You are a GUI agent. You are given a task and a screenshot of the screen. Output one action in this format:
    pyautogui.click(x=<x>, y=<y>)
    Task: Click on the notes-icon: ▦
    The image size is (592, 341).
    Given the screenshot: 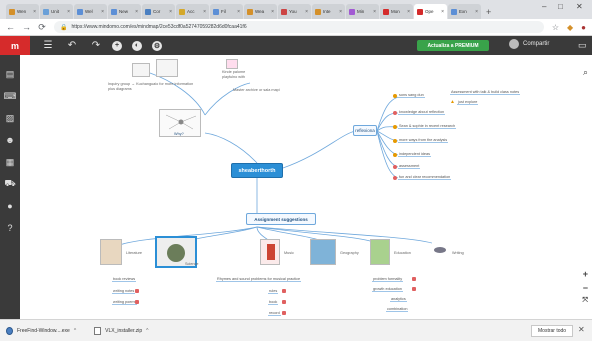 What is the action you would take?
    pyautogui.click(x=10, y=162)
    